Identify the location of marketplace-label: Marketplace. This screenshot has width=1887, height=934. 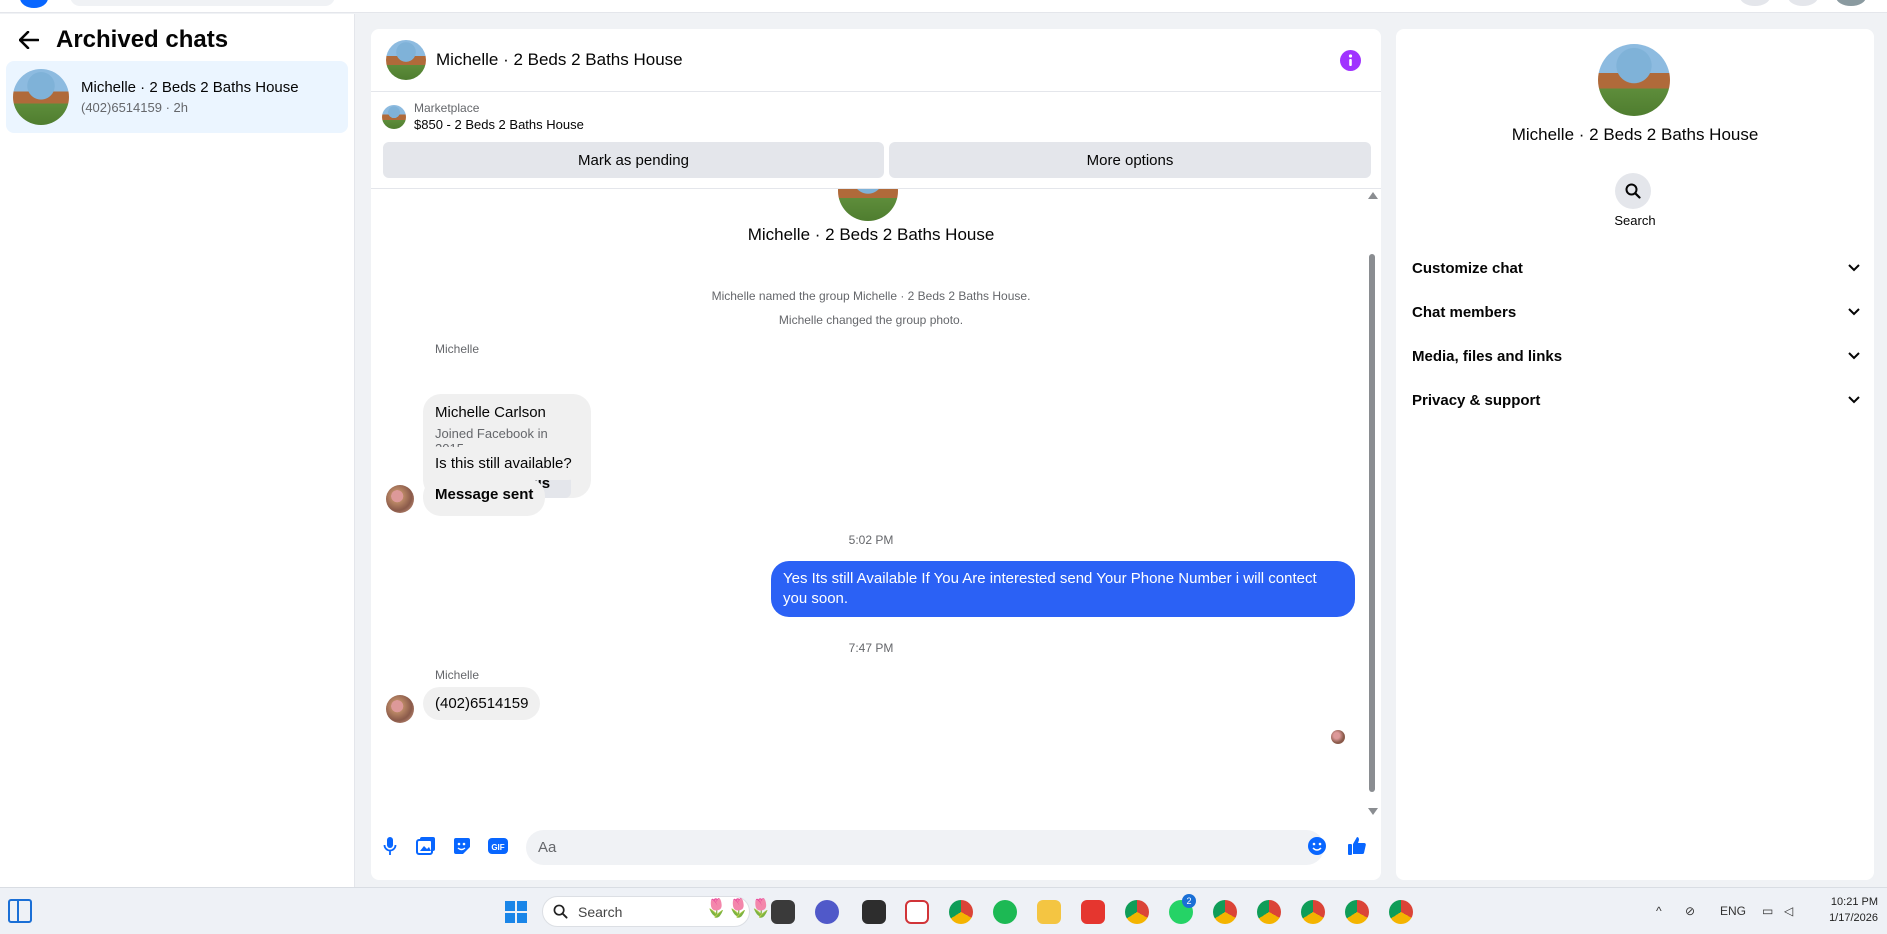
(447, 108).